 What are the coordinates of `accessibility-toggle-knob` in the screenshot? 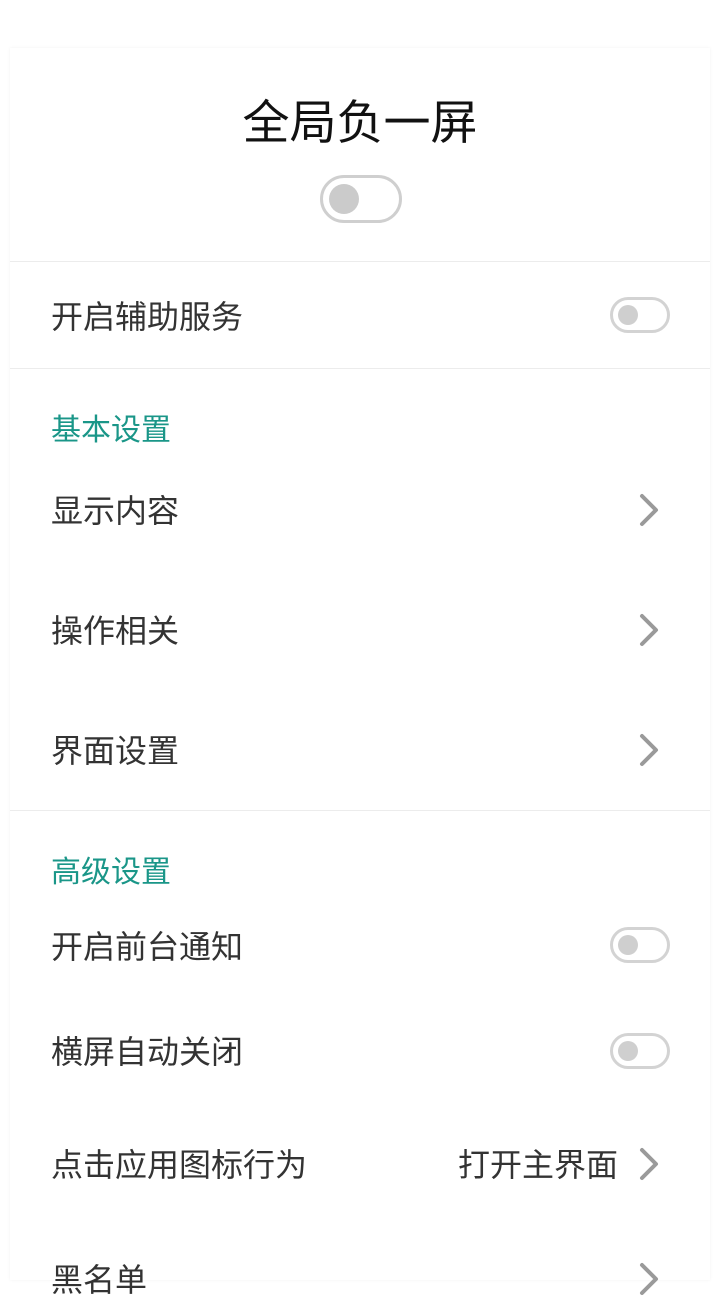 It's located at (628, 315).